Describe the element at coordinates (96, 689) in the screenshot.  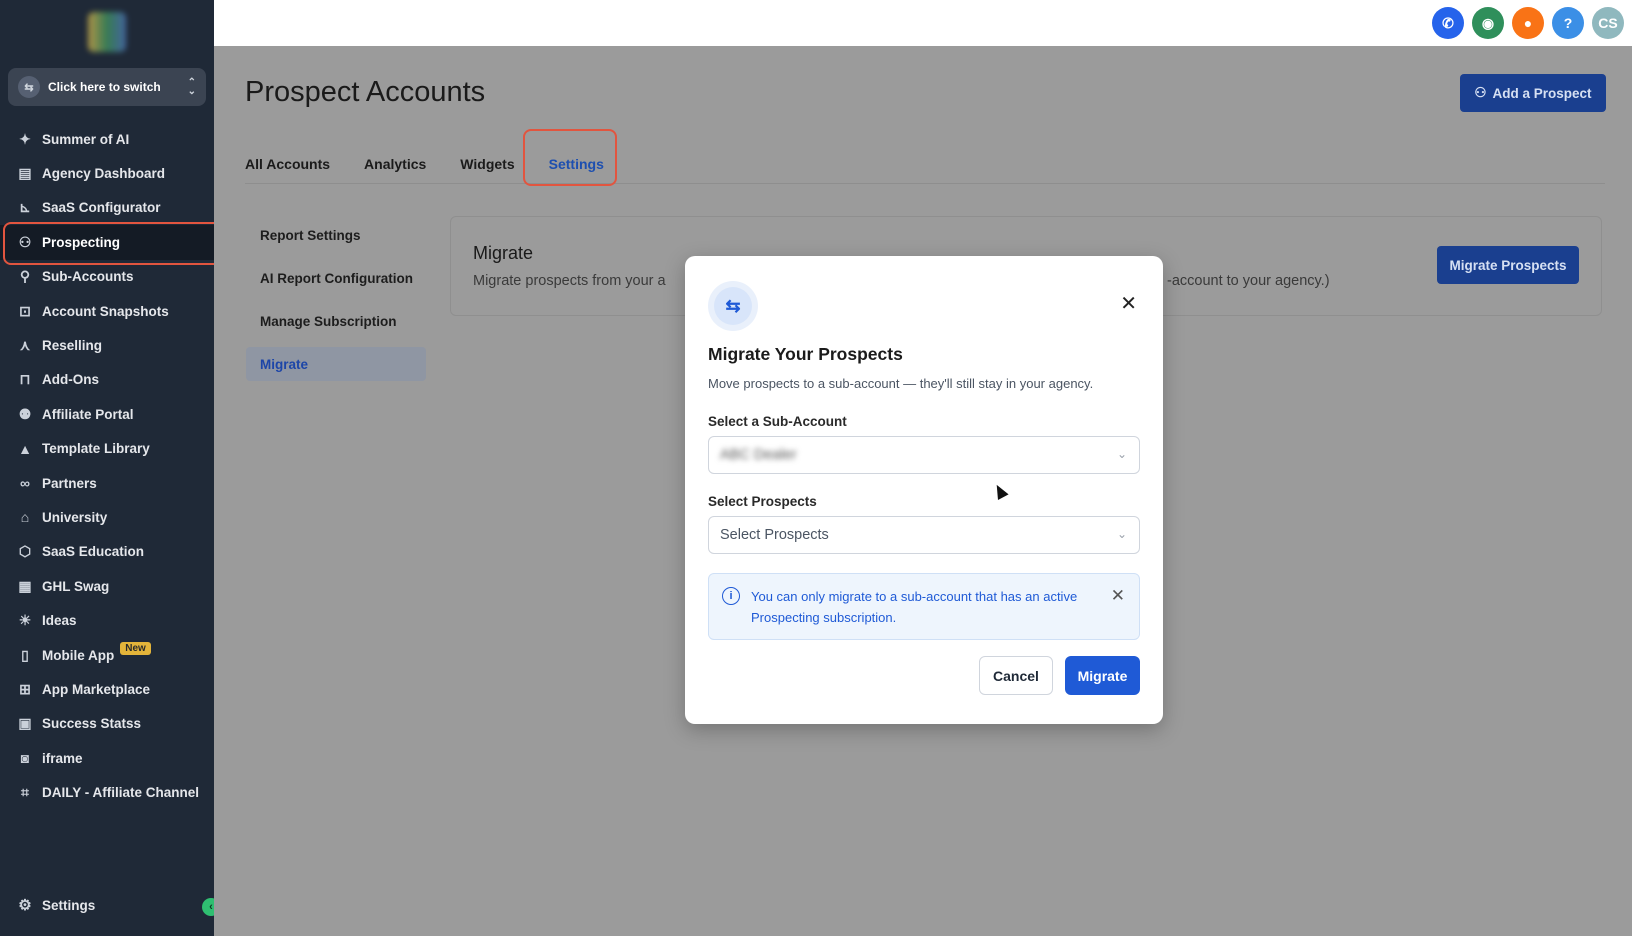
I see `sidebar-item-label: App Marketplace` at that location.